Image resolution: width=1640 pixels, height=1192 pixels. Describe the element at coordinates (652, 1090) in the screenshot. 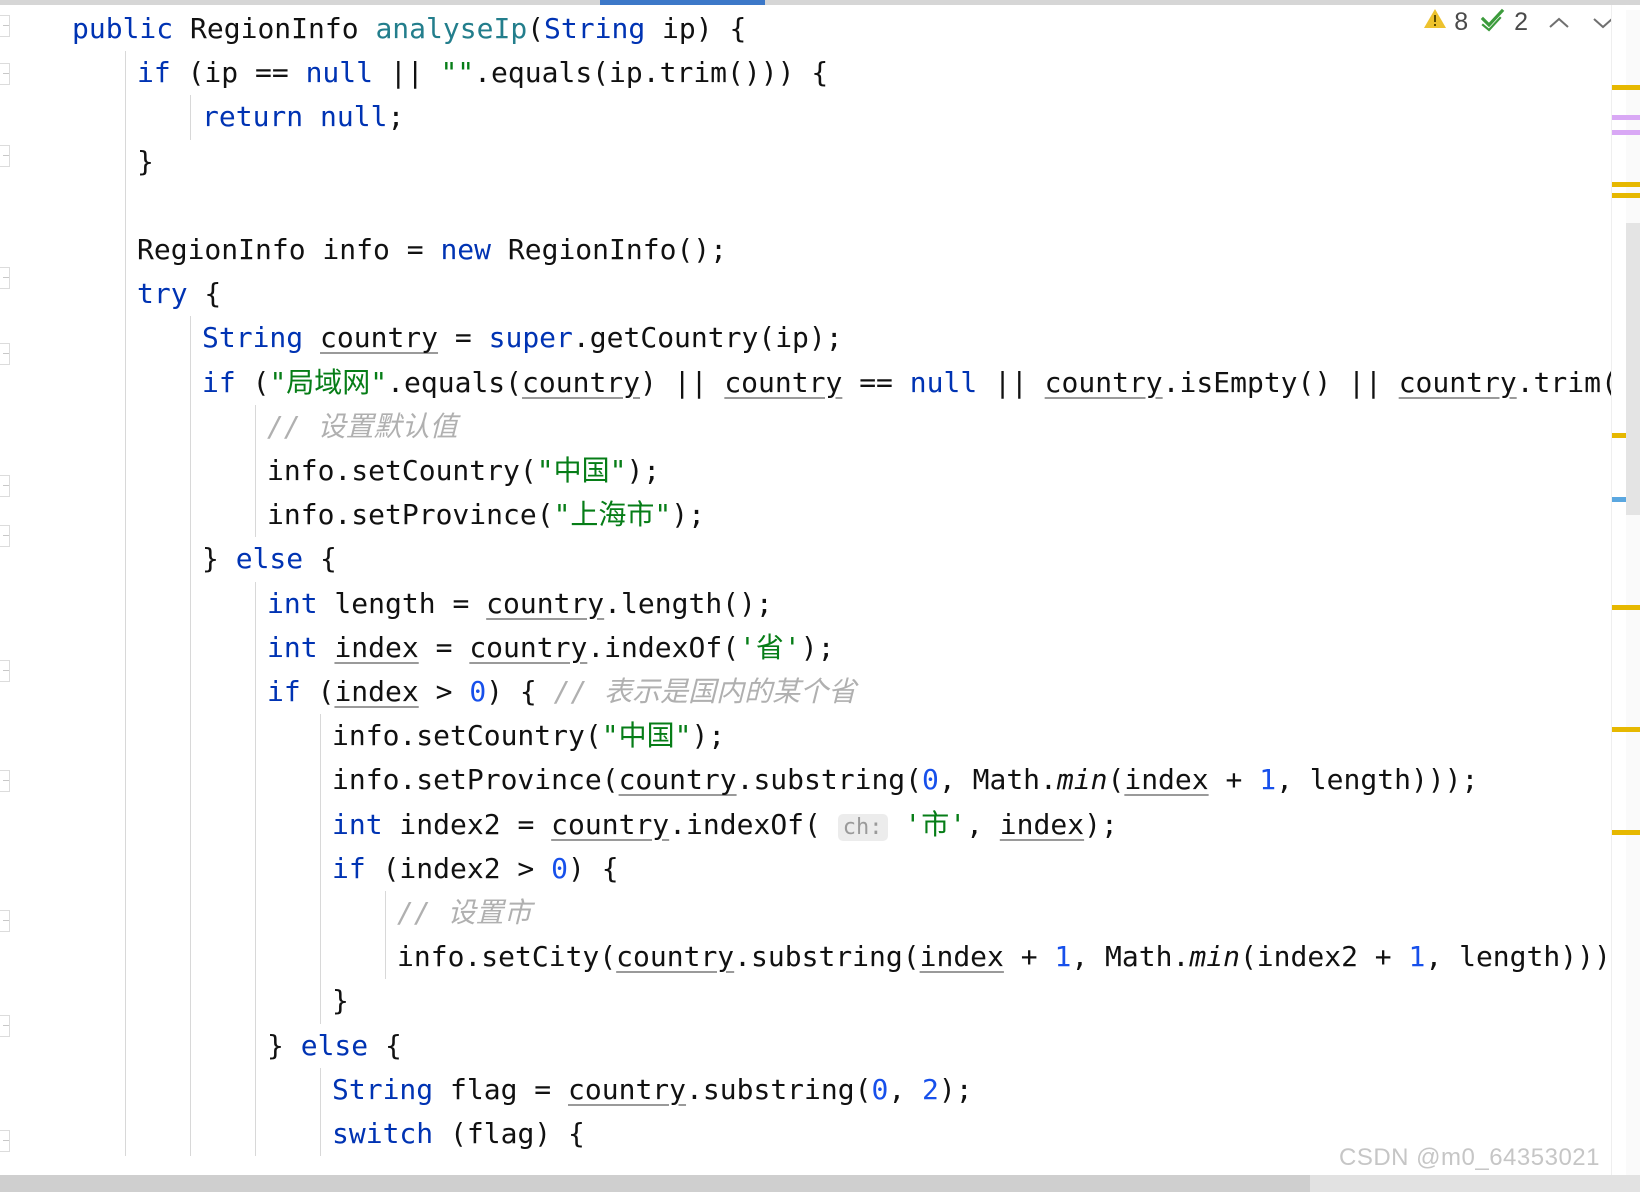

I see `code-line: String flag = country.substring(0, 2);` at that location.